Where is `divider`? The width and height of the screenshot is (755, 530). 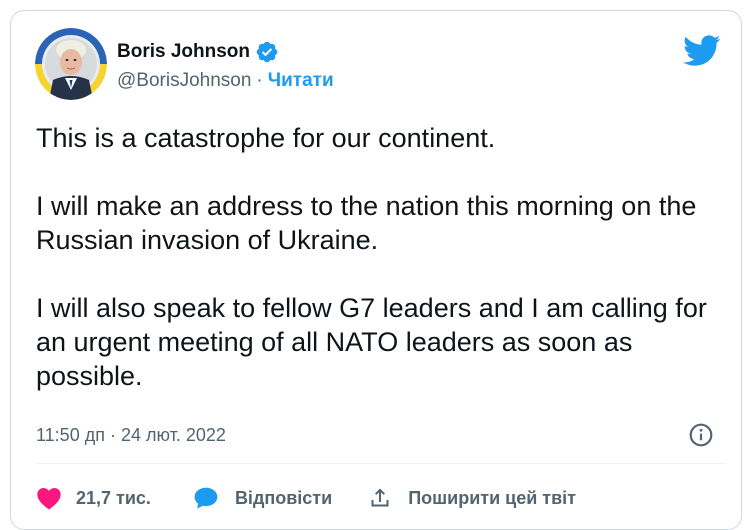
divider is located at coordinates (381, 463).